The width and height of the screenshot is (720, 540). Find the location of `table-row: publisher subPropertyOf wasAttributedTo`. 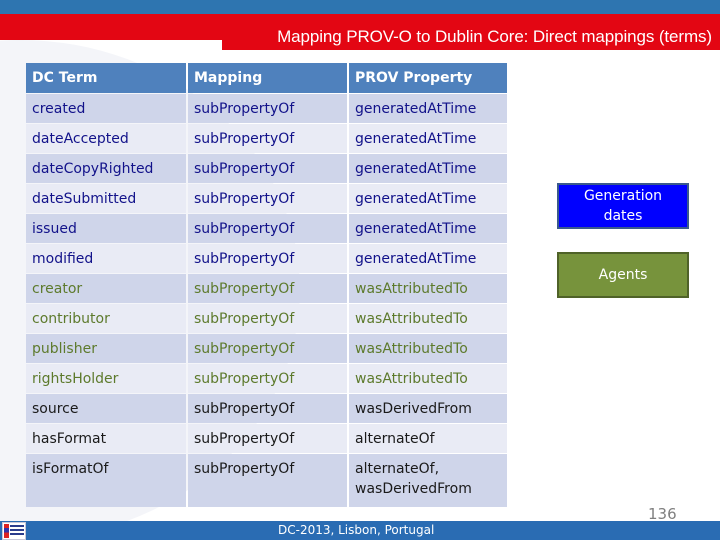

table-row: publisher subPropertyOf wasAttributedTo is located at coordinates (266, 348).